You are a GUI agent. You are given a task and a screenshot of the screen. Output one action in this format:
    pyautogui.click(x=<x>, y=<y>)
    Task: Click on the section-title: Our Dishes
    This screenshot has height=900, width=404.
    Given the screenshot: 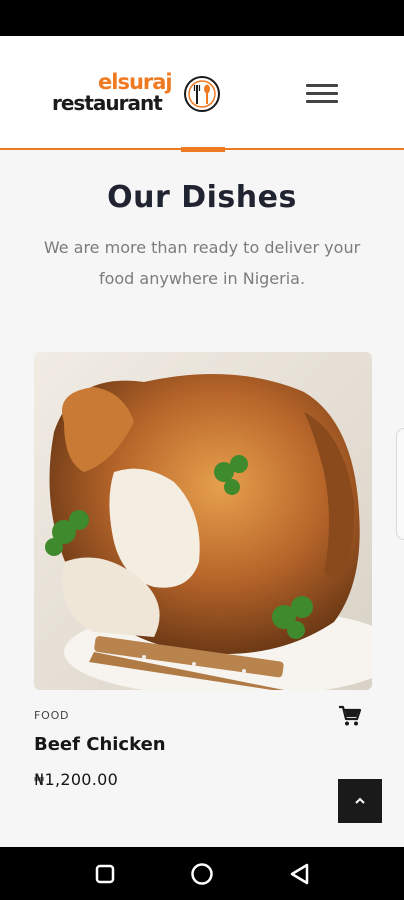 What is the action you would take?
    pyautogui.click(x=202, y=197)
    